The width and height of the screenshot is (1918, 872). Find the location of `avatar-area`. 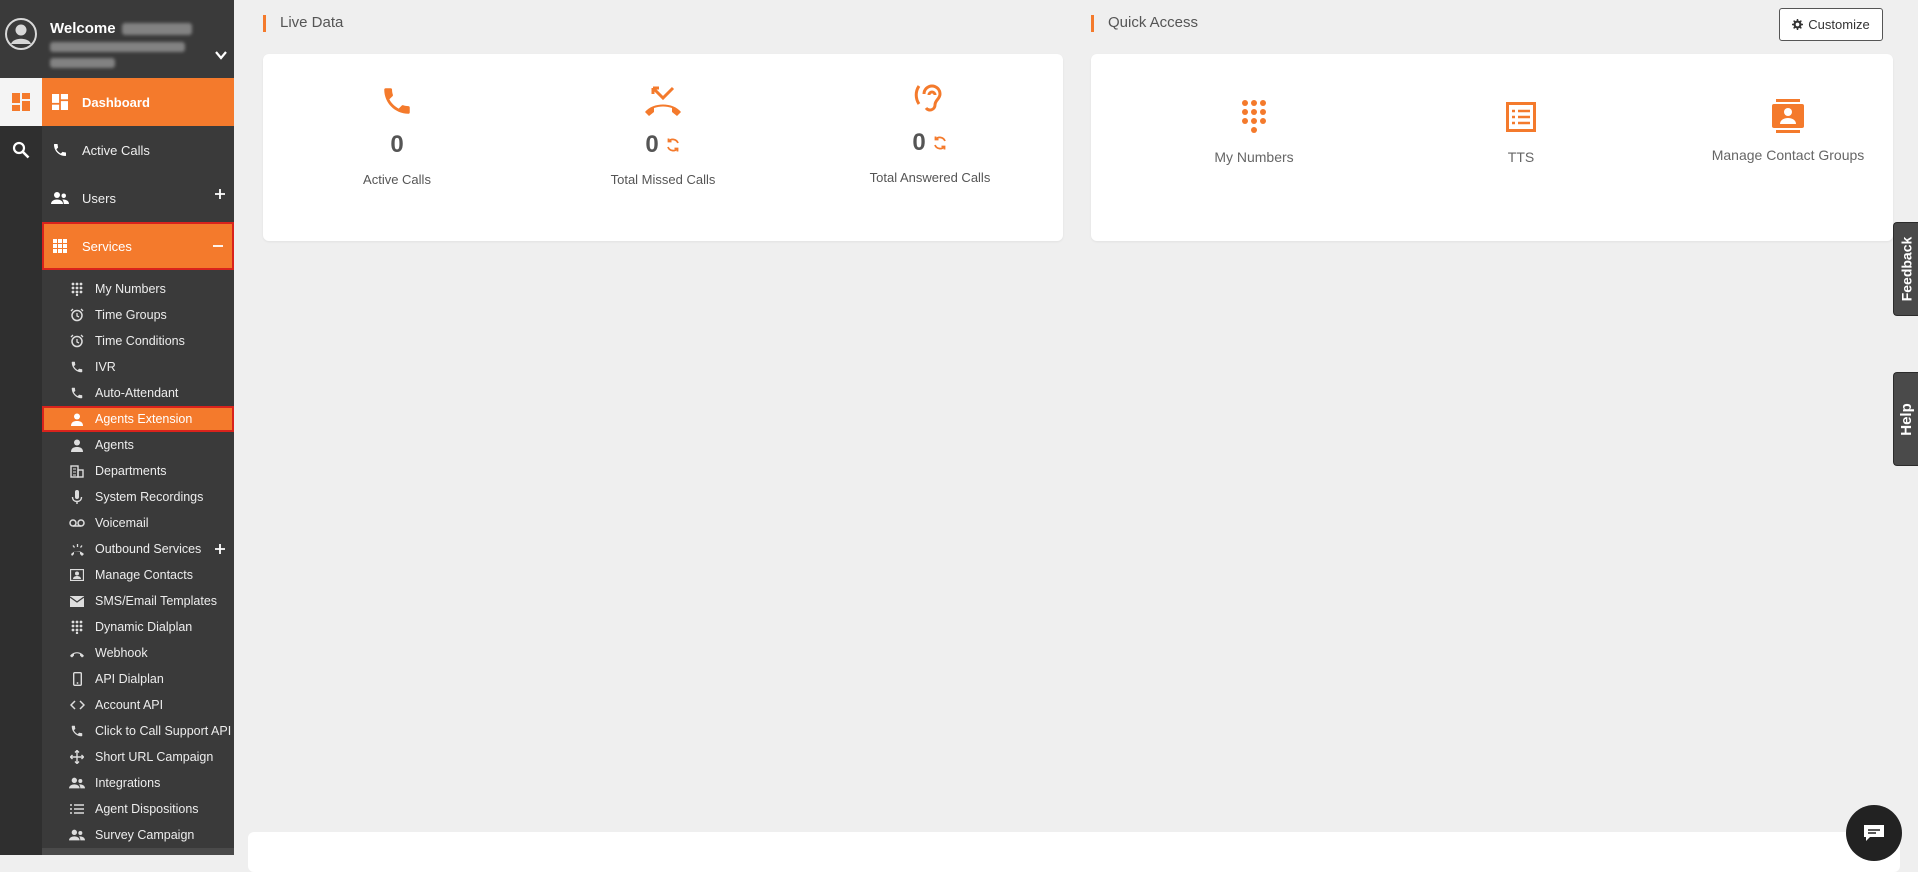

avatar-area is located at coordinates (21, 39).